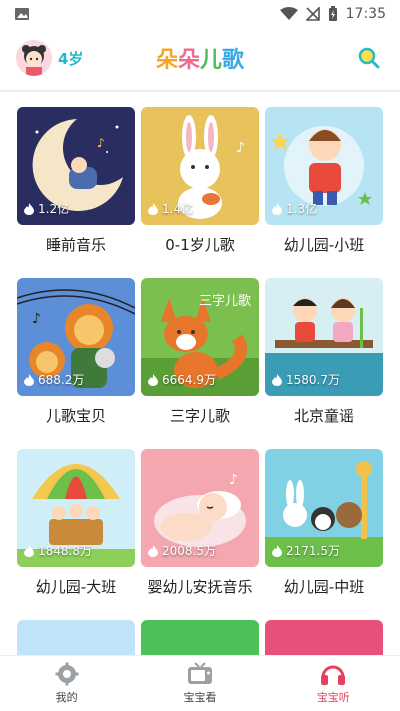  I want to click on album-thumbnail: 1.3亿, so click(324, 166).